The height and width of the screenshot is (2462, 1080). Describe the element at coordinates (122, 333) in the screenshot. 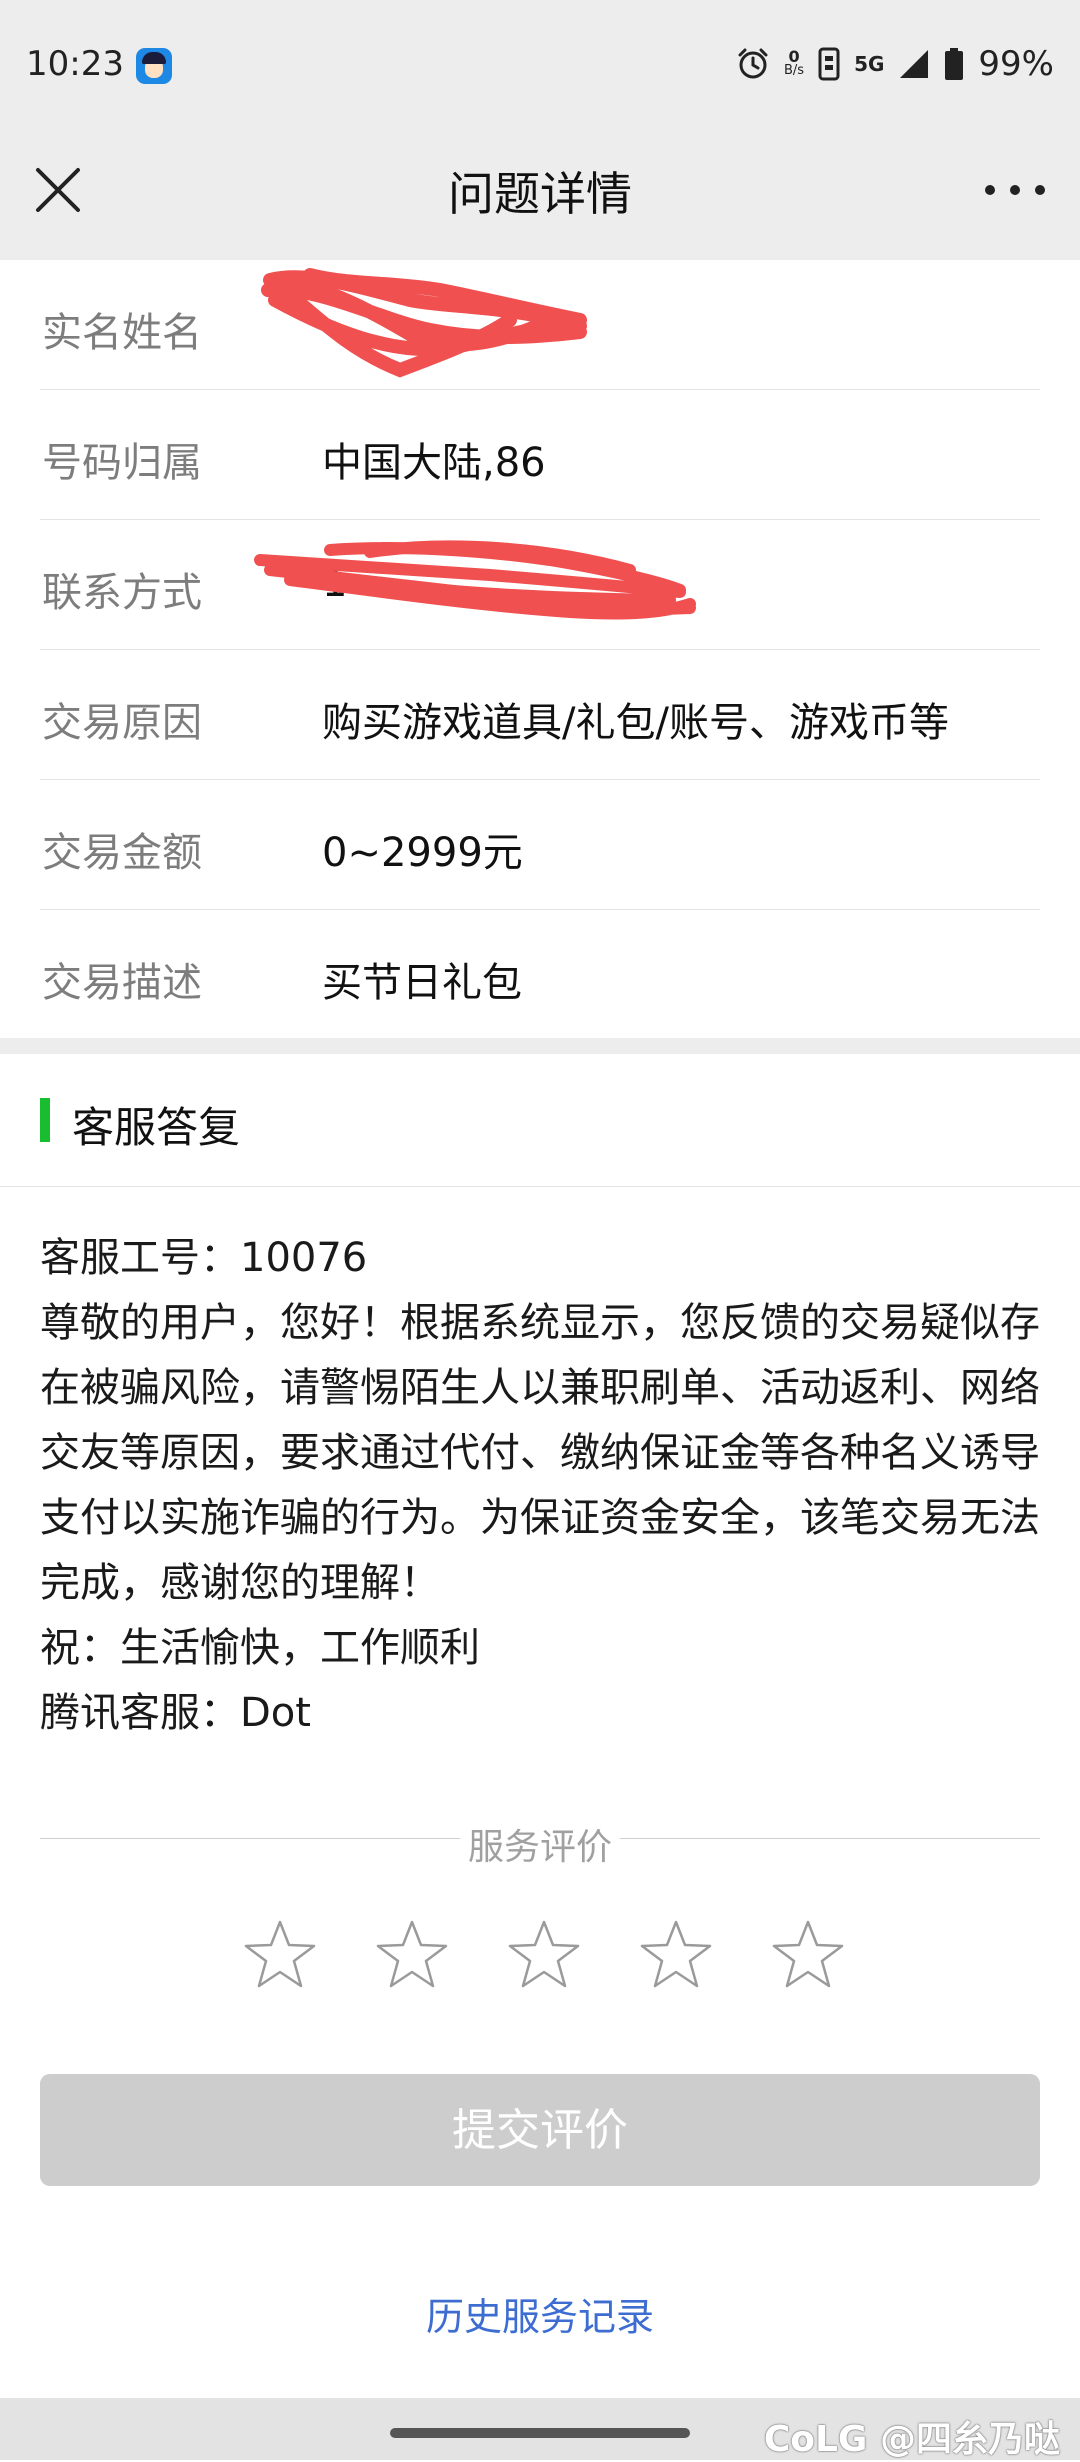

I see `info-label: 实名姓名` at that location.